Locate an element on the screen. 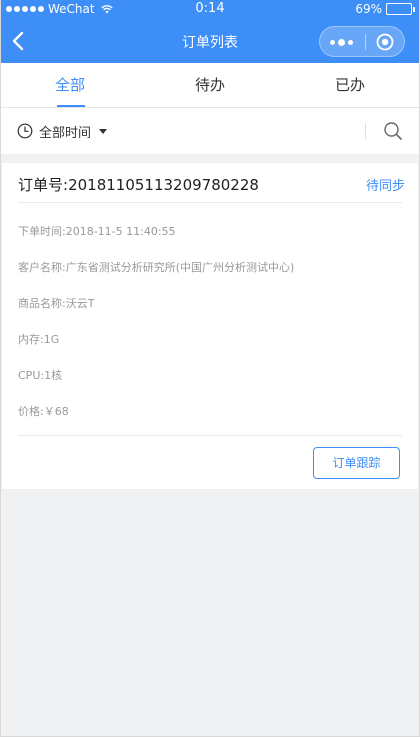 The image size is (420, 737). order-tracking-button: 订单跟踪 is located at coordinates (356, 463).